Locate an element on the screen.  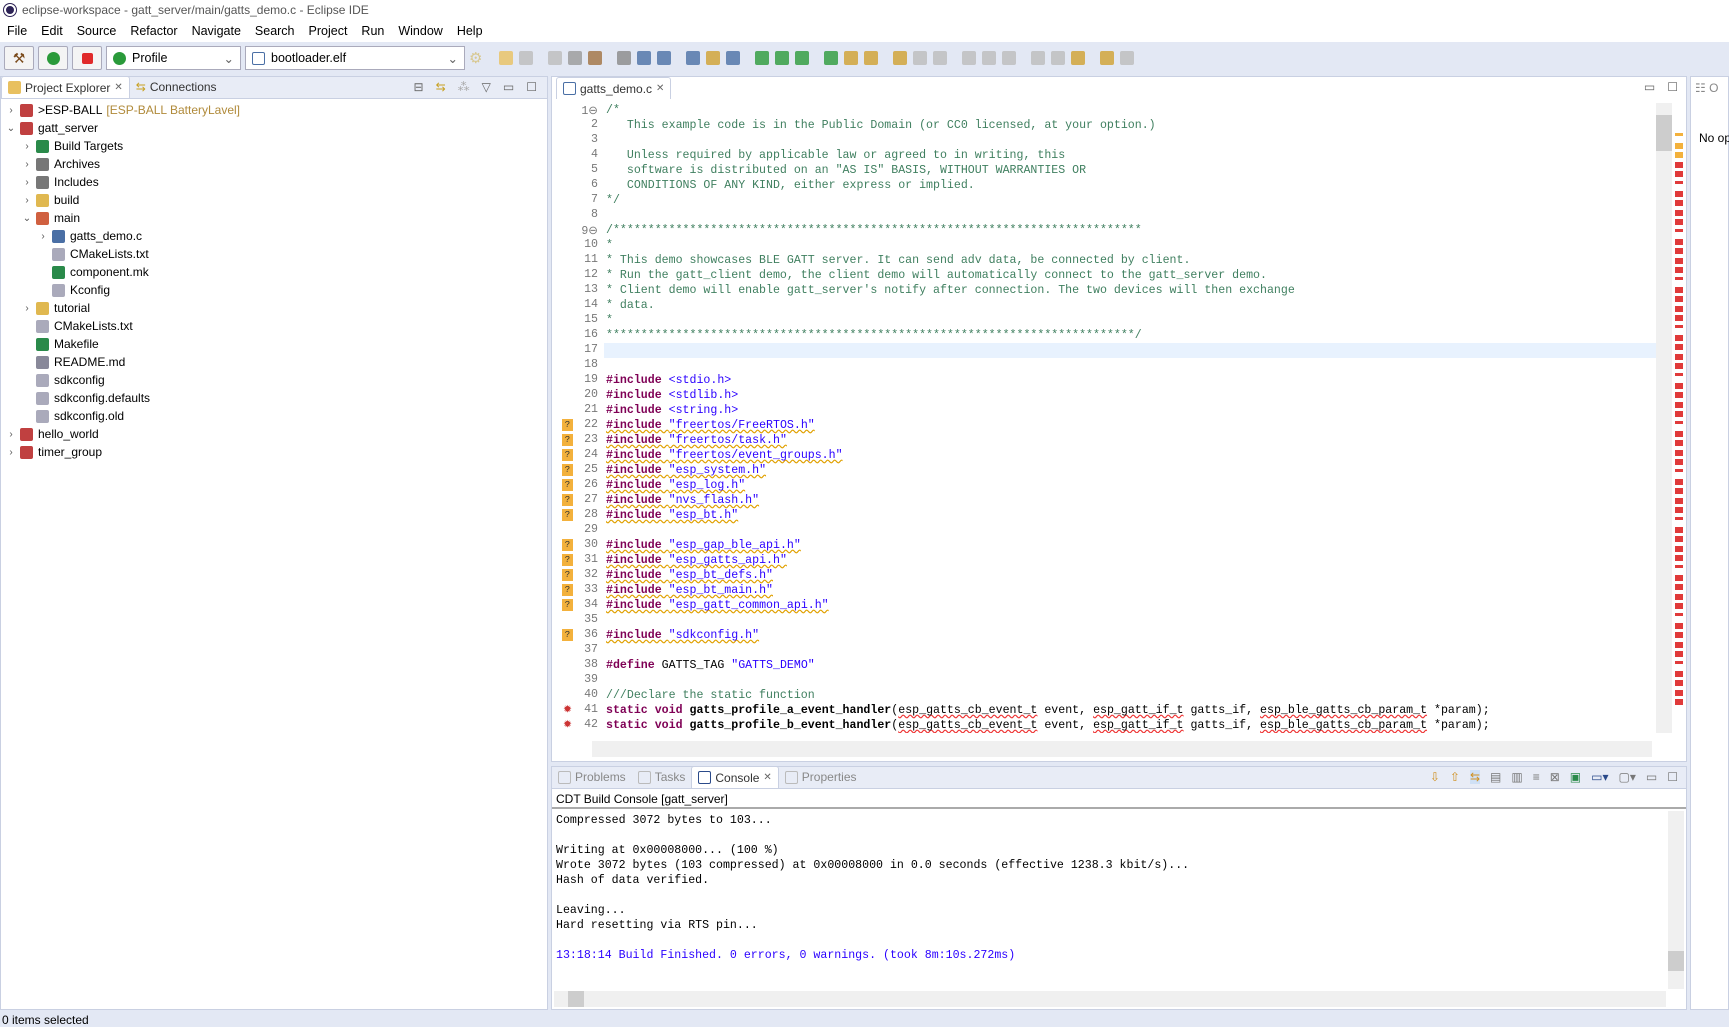
tree-item: ⌄ gatt_server is located at coordinates (274, 128).